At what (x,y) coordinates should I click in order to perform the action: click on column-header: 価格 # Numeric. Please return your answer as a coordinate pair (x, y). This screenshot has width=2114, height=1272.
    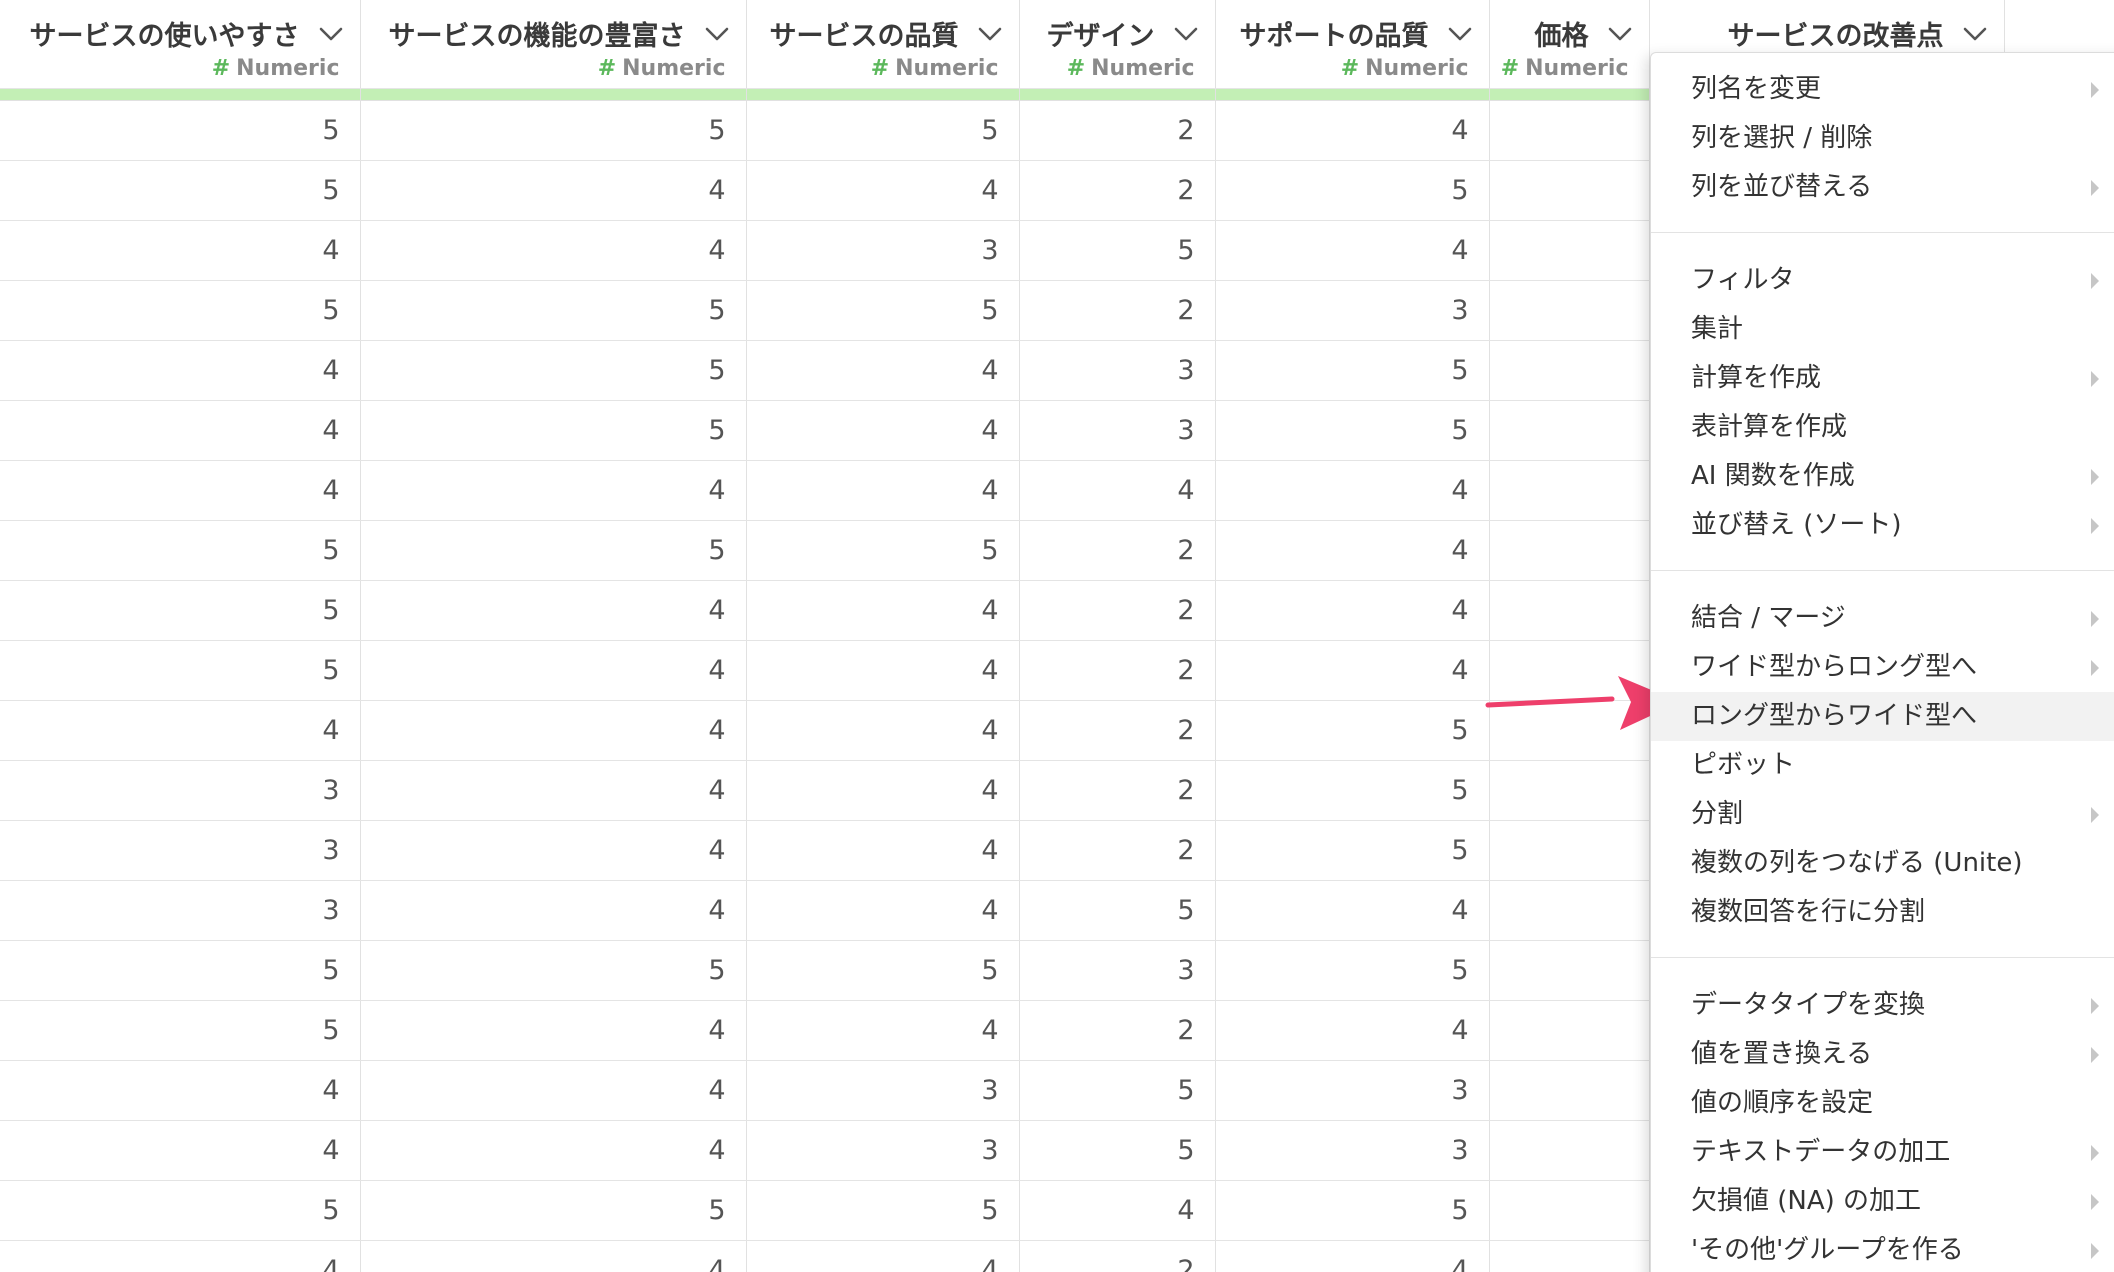
    Looking at the image, I should click on (1569, 44).